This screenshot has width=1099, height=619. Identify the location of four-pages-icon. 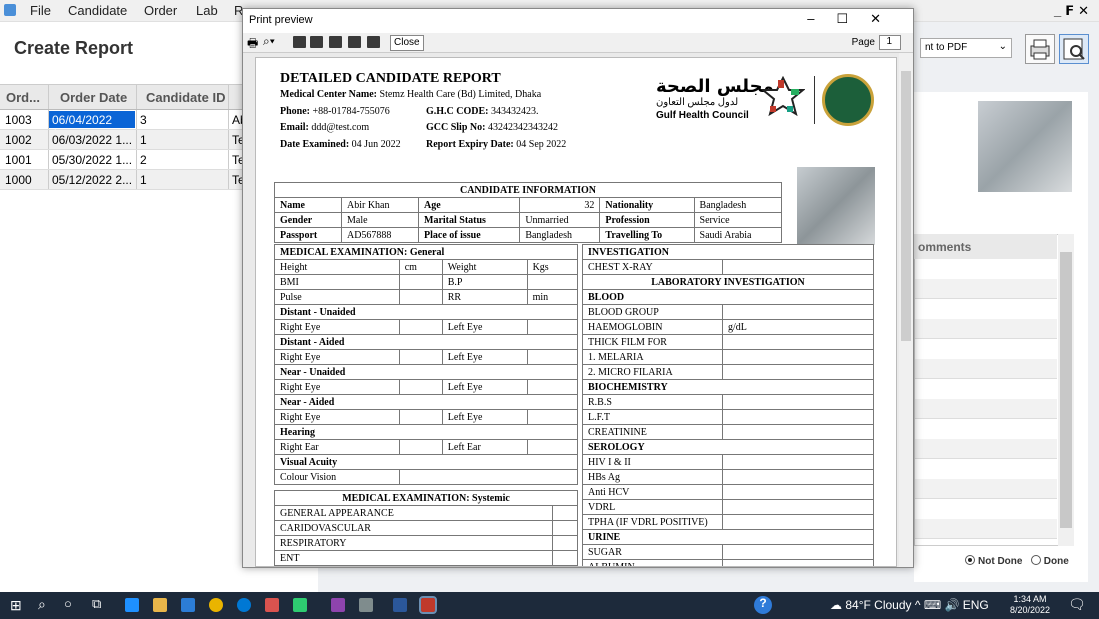
(354, 42).